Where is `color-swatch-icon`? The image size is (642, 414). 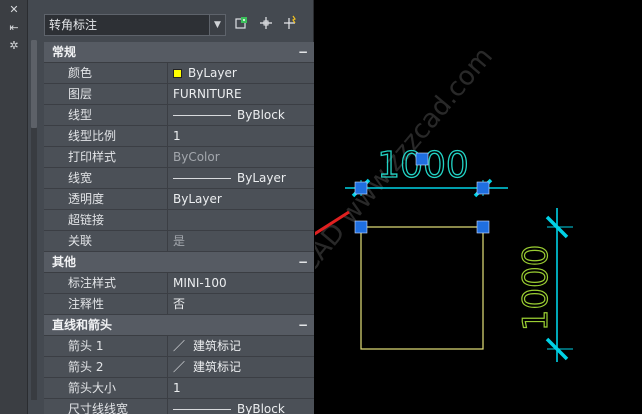
color-swatch-icon is located at coordinates (177, 73).